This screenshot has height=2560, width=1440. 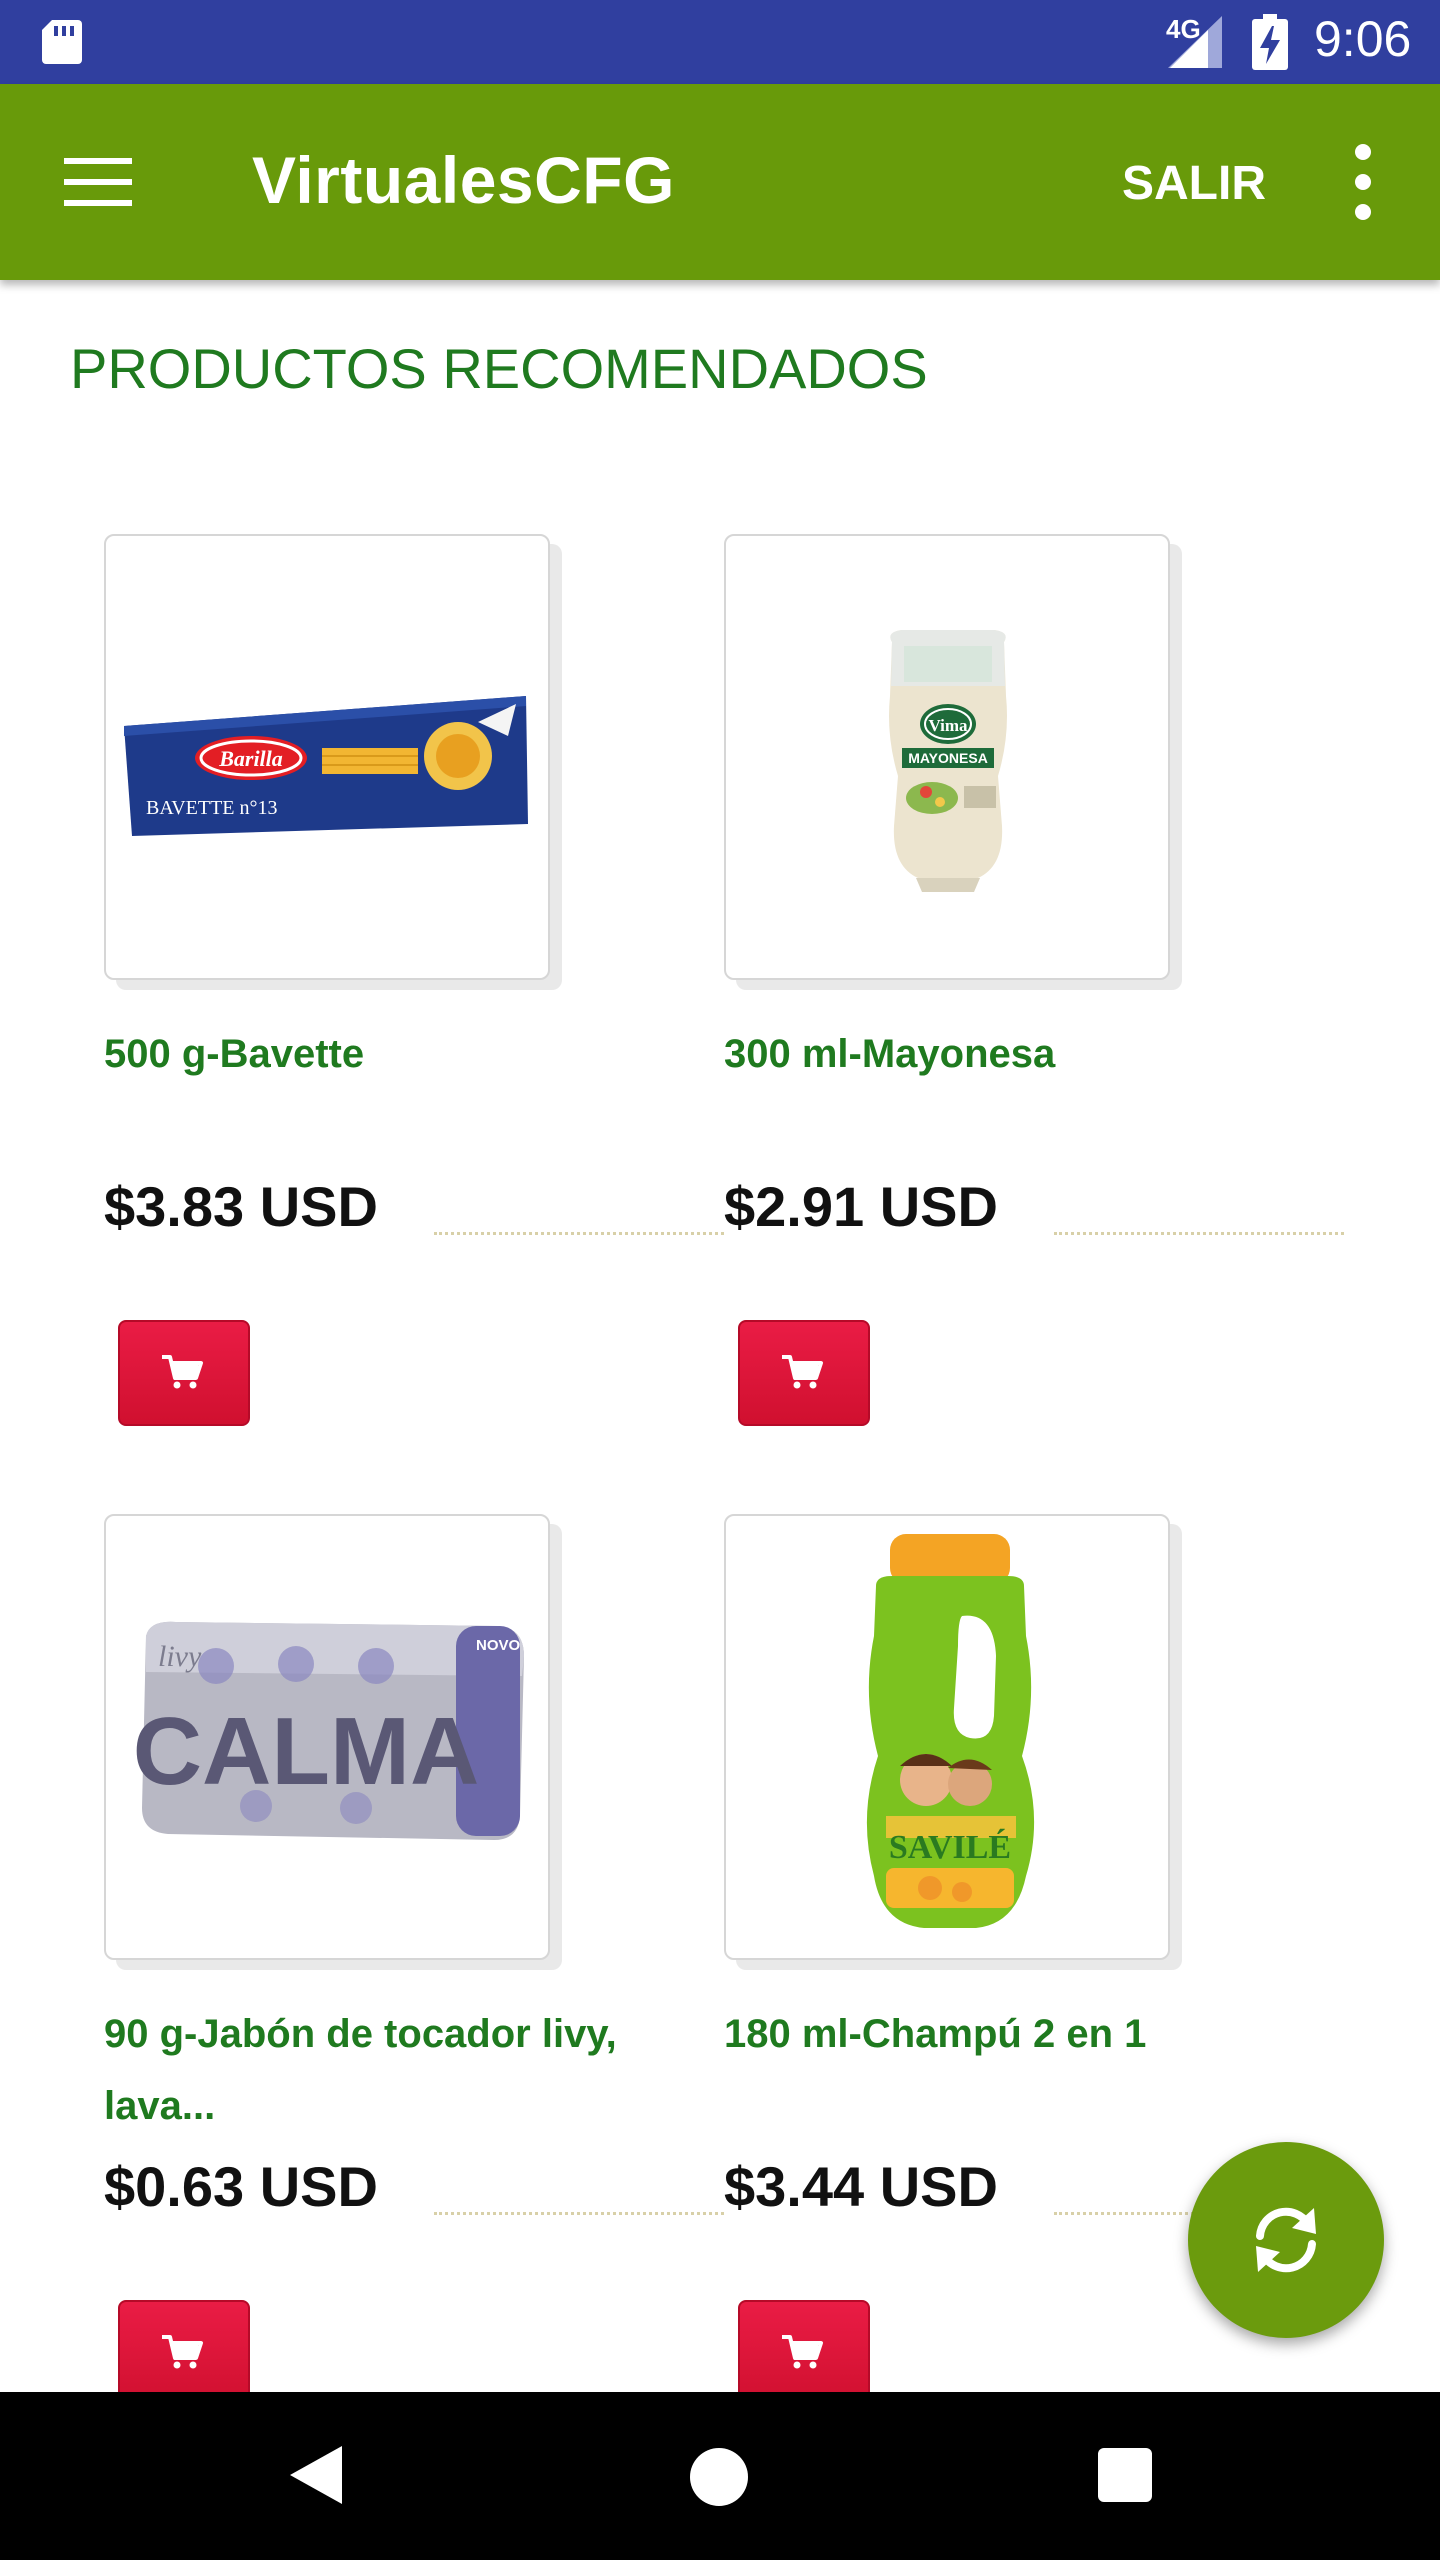 I want to click on refresh-button, so click(x=1286, y=2240).